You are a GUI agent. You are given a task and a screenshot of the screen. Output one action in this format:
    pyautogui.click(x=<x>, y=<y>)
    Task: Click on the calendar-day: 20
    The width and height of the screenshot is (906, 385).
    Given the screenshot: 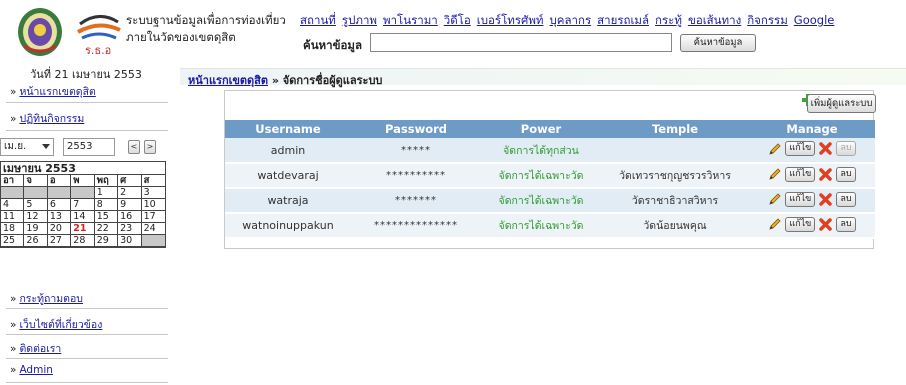 What is the action you would take?
    pyautogui.click(x=59, y=229)
    